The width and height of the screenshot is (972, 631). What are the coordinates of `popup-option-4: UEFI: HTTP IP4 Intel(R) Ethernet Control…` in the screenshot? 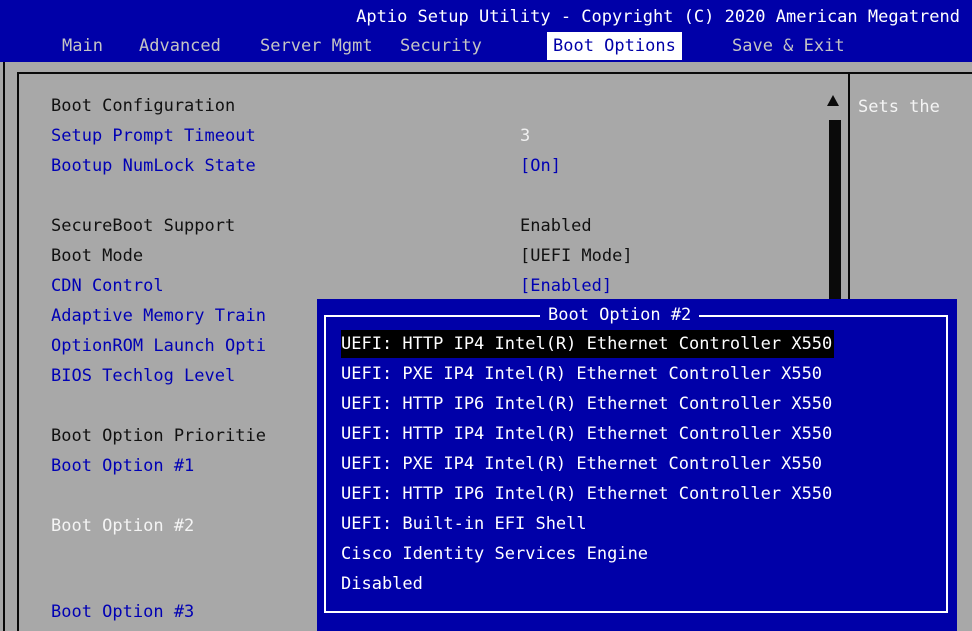 It's located at (586, 434).